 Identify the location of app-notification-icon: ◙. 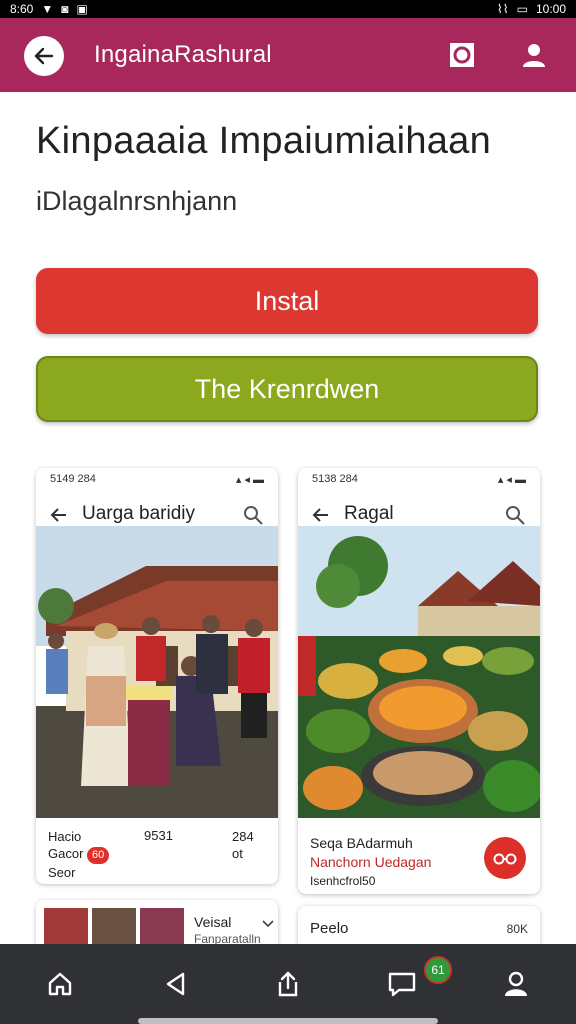
(65, 9).